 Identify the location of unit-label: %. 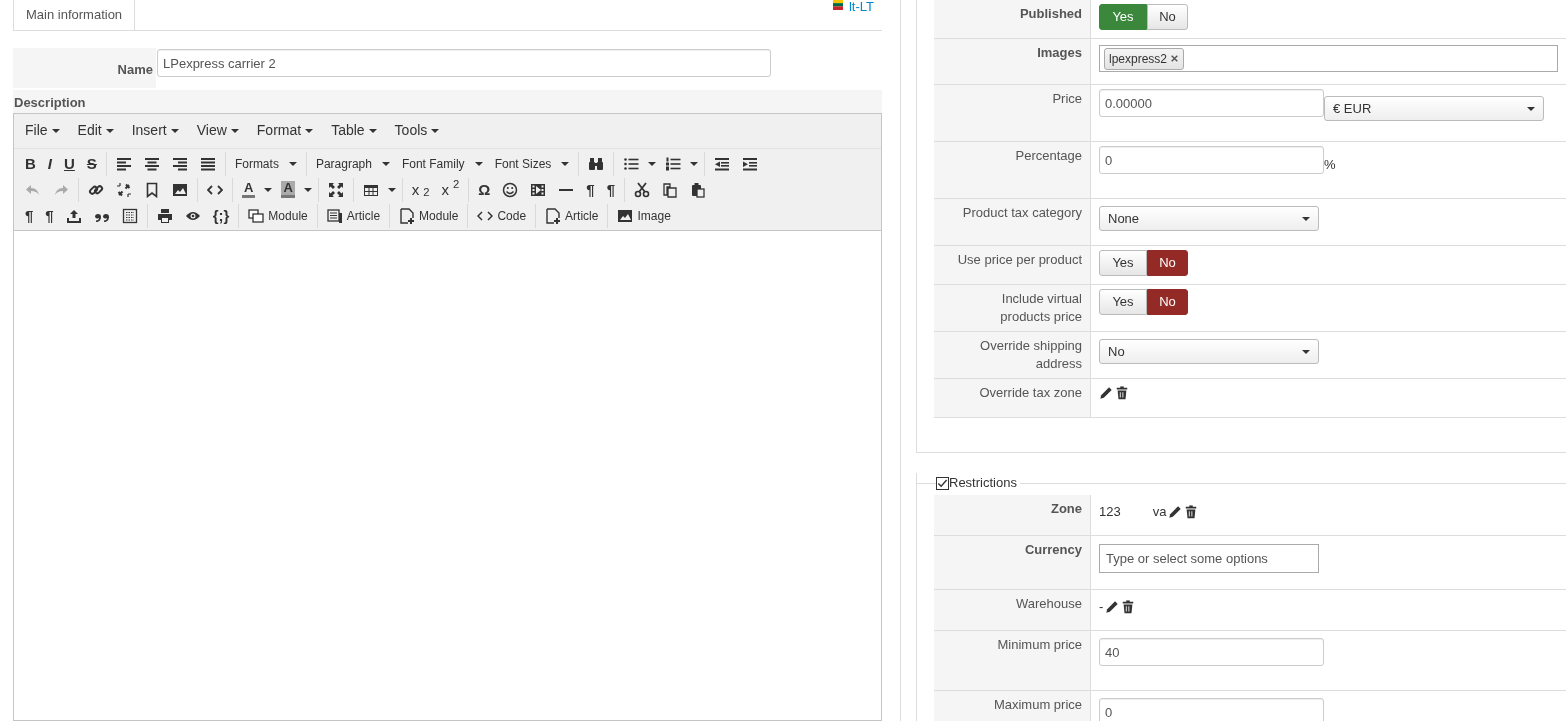
(1330, 165).